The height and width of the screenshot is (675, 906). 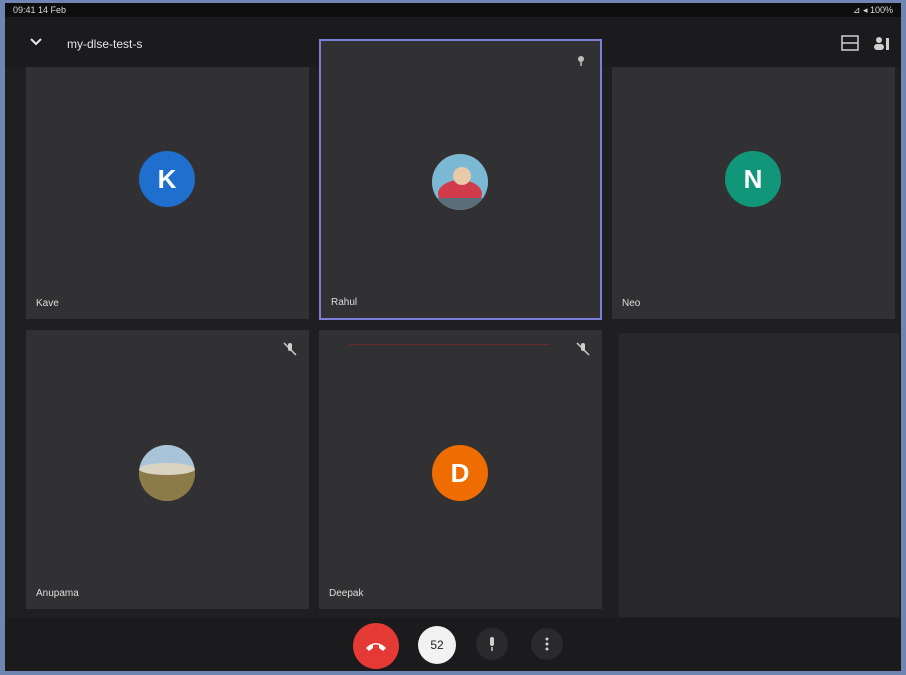 I want to click on avatar-initial: K, so click(x=167, y=178).